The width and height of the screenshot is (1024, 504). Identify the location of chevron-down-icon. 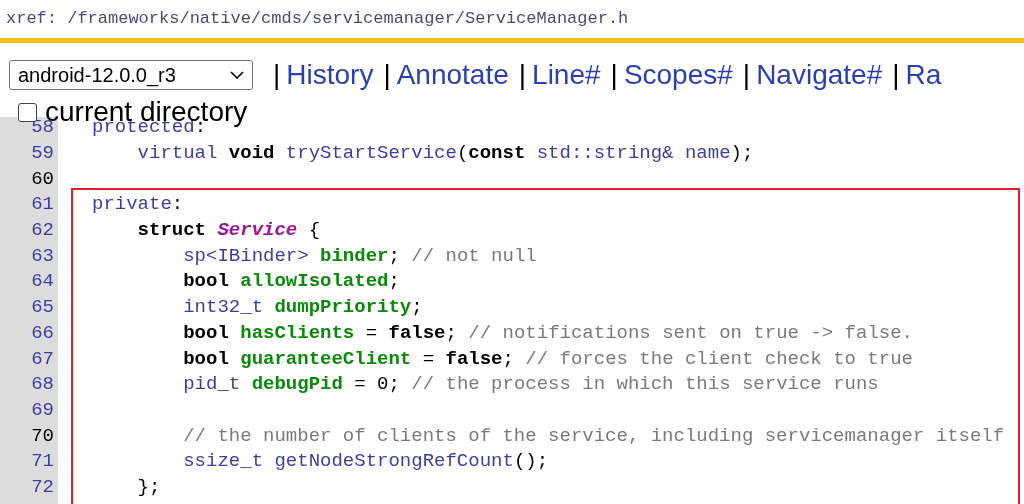
(237, 75).